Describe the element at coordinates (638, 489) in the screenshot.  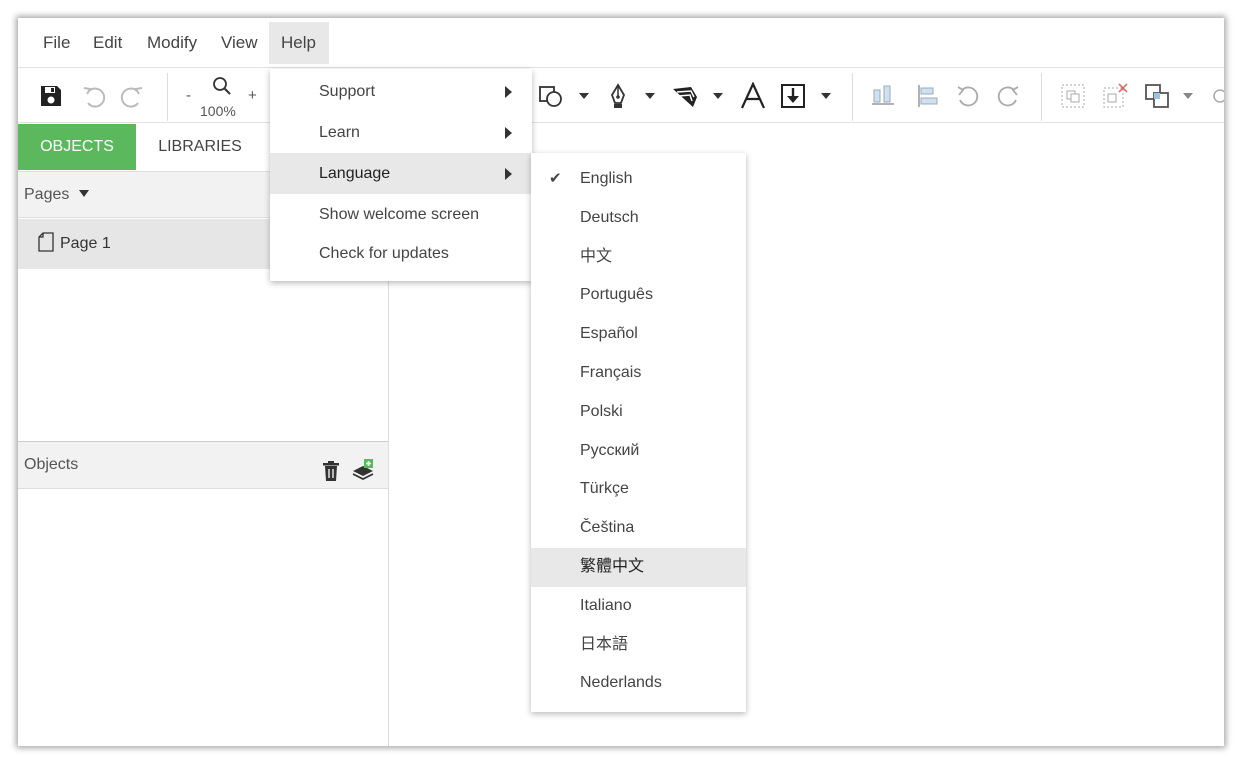
I see `language-option: Türkçe` at that location.